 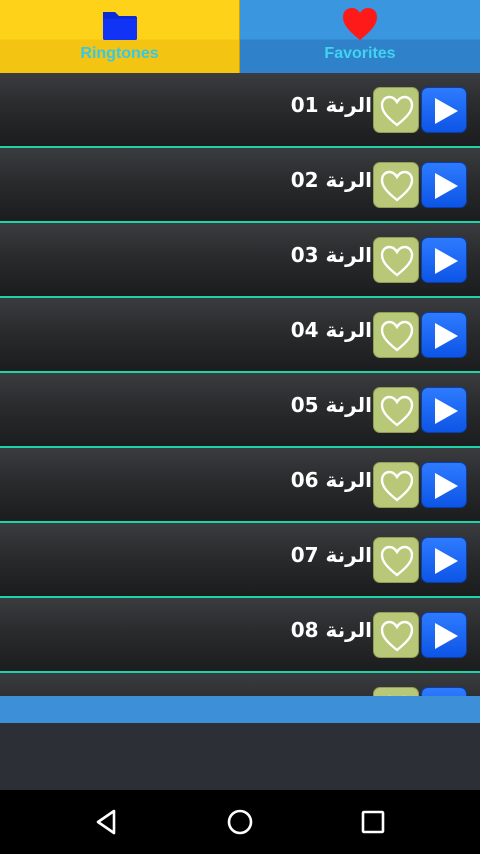 I want to click on ringtone-title: الرنة 08, so click(x=331, y=630).